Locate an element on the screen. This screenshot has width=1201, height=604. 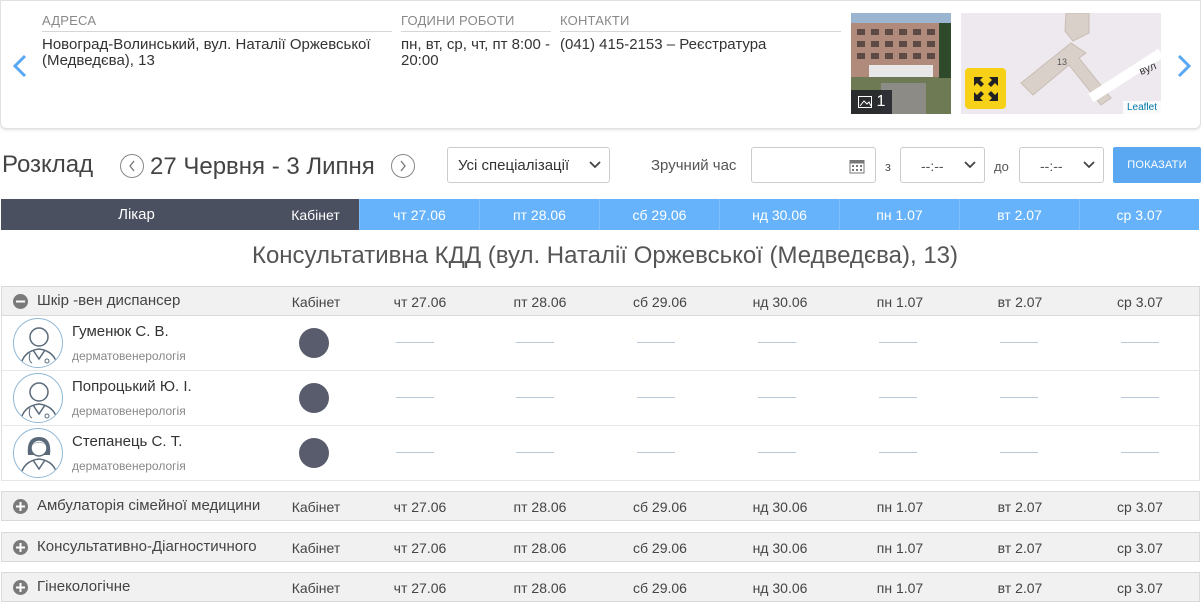
contacts-value: (041) 415-2153 – Реєстратура is located at coordinates (700, 45).